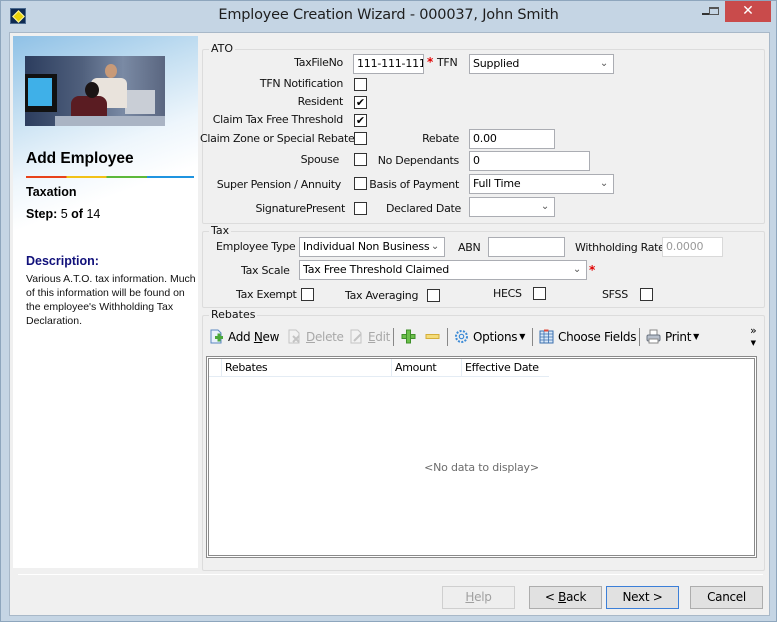 The height and width of the screenshot is (622, 777). What do you see at coordinates (430, 62) in the screenshot?
I see `tax-file-no-required-marker: *` at bounding box center [430, 62].